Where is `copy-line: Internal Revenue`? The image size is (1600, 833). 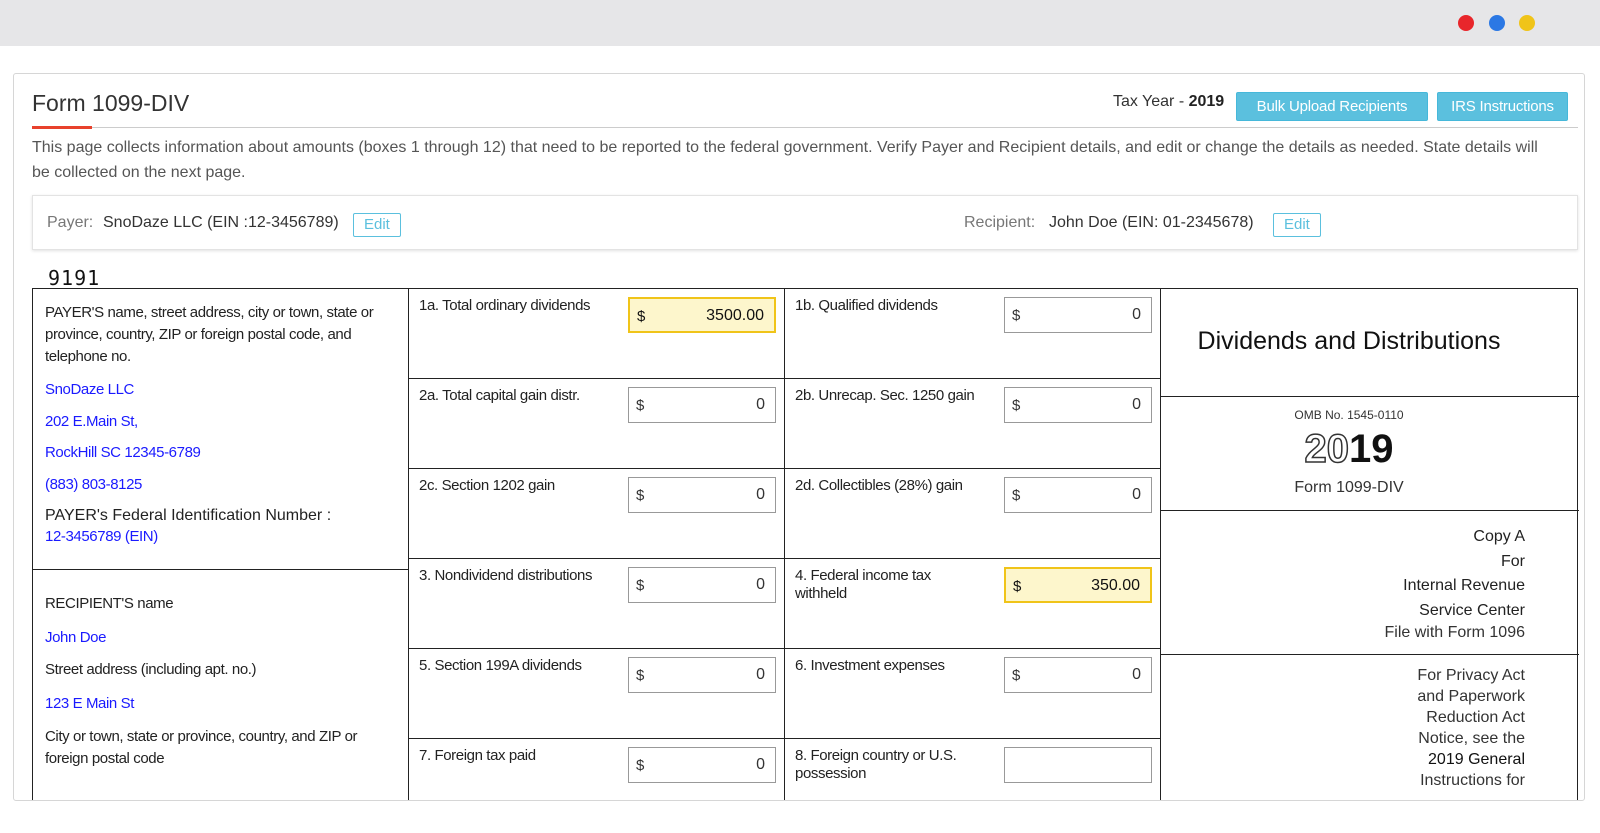 copy-line: Internal Revenue is located at coordinates (1464, 585).